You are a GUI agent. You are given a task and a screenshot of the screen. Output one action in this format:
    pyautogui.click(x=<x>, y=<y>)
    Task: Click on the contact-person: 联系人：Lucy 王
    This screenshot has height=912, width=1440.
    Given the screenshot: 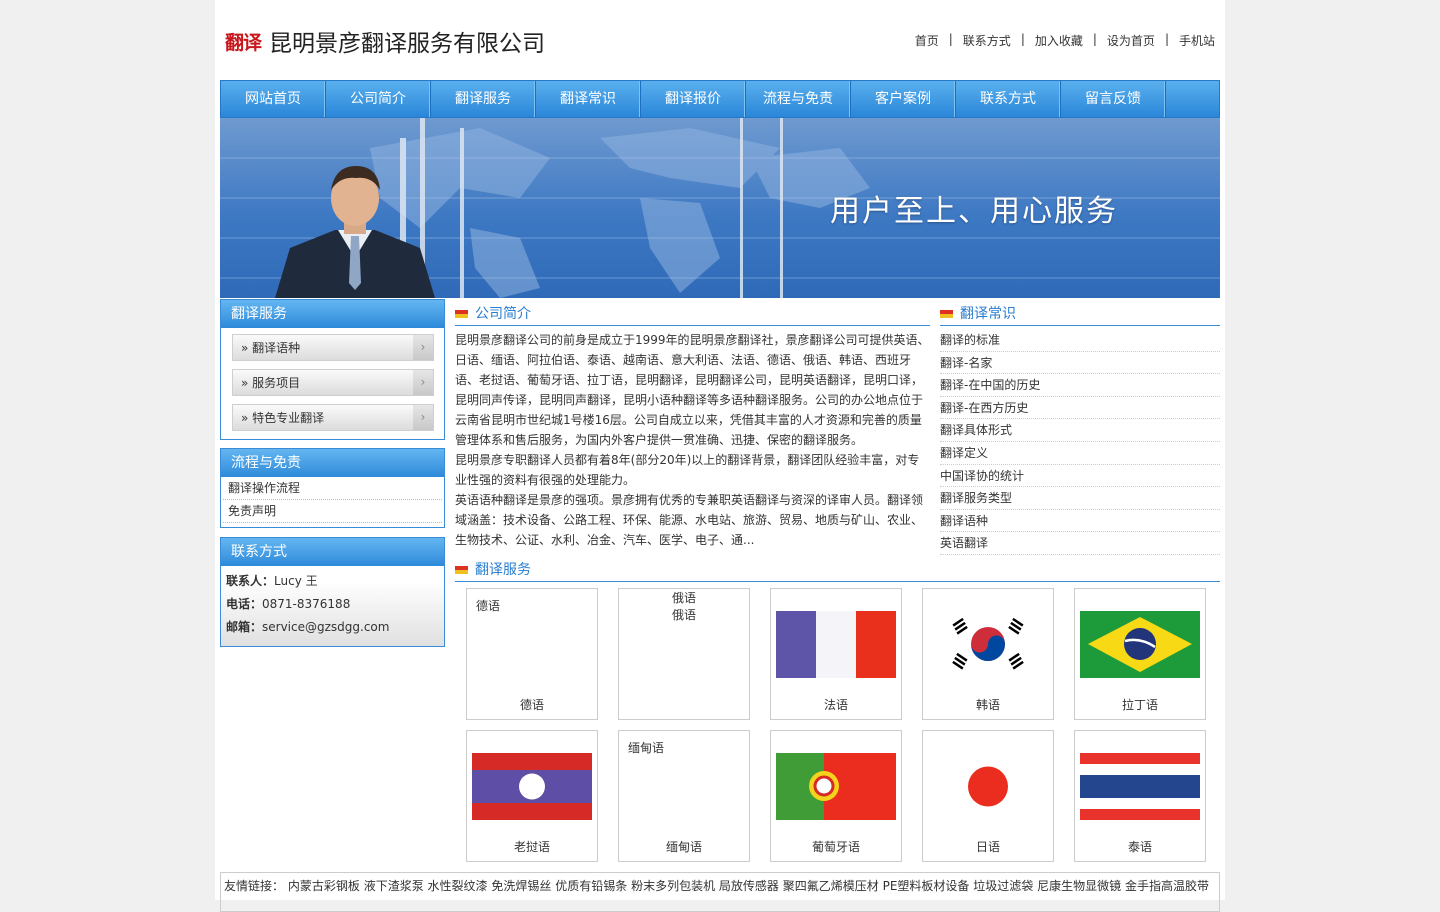 What is the action you would take?
    pyautogui.click(x=332, y=581)
    